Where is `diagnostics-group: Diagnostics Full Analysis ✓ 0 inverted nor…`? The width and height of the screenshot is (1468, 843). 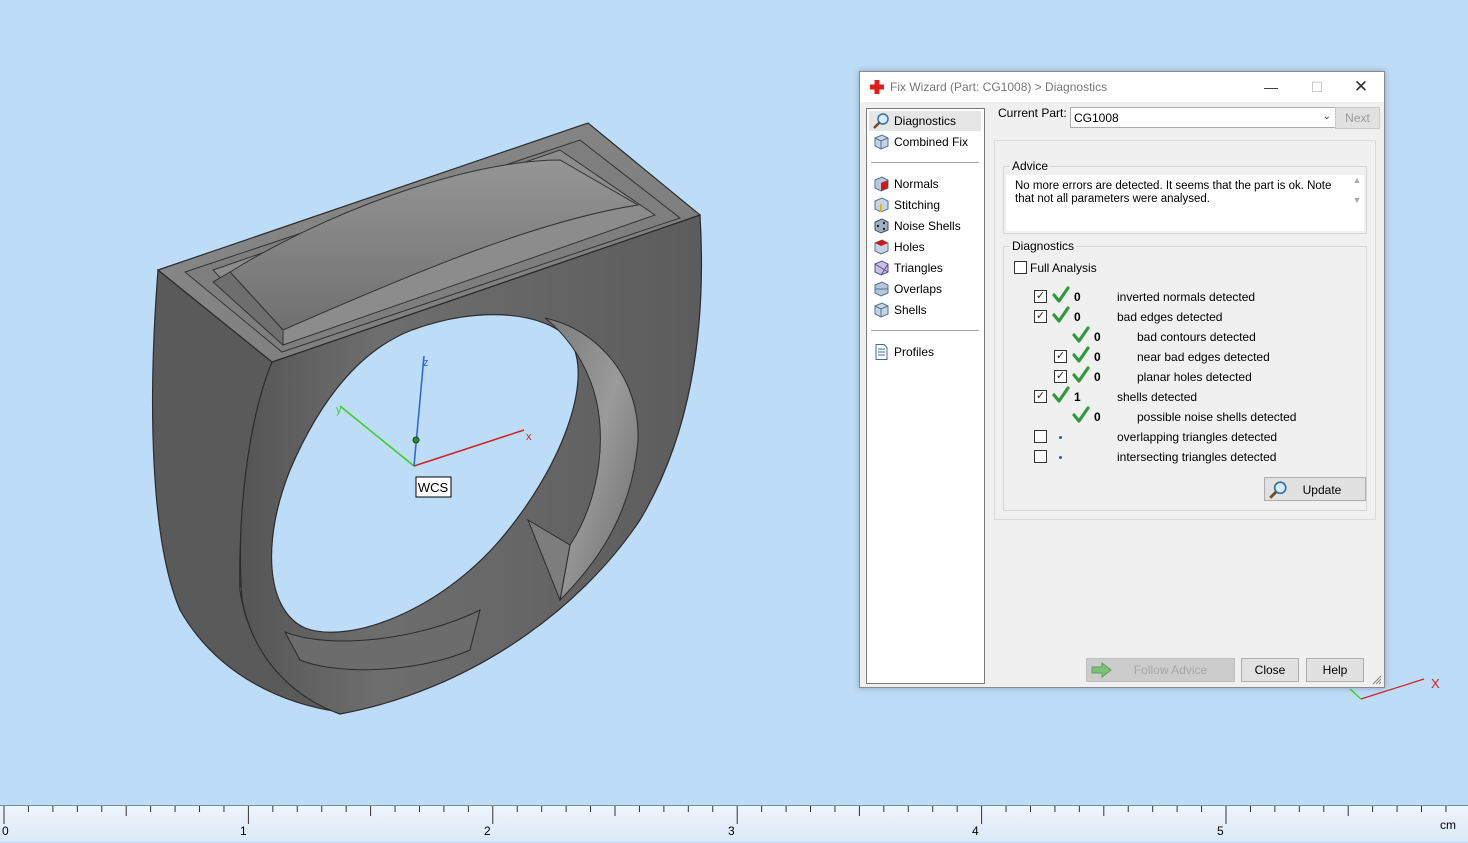
diagnostics-group: Diagnostics Full Analysis ✓ 0 inverted nor… is located at coordinates (1185, 375).